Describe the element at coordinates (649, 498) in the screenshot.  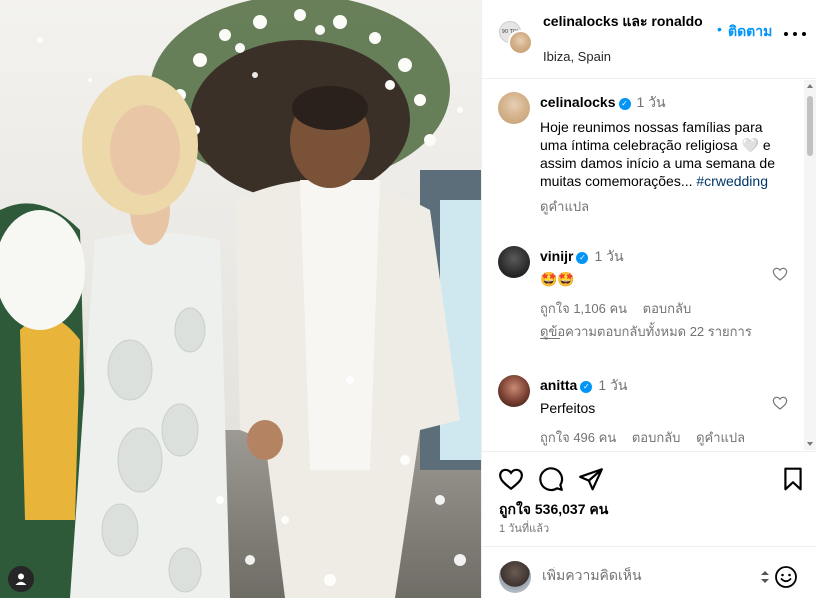
I see `post-actions: ถูกใจ 536,037 คน 1 วันที่แล้ว` at that location.